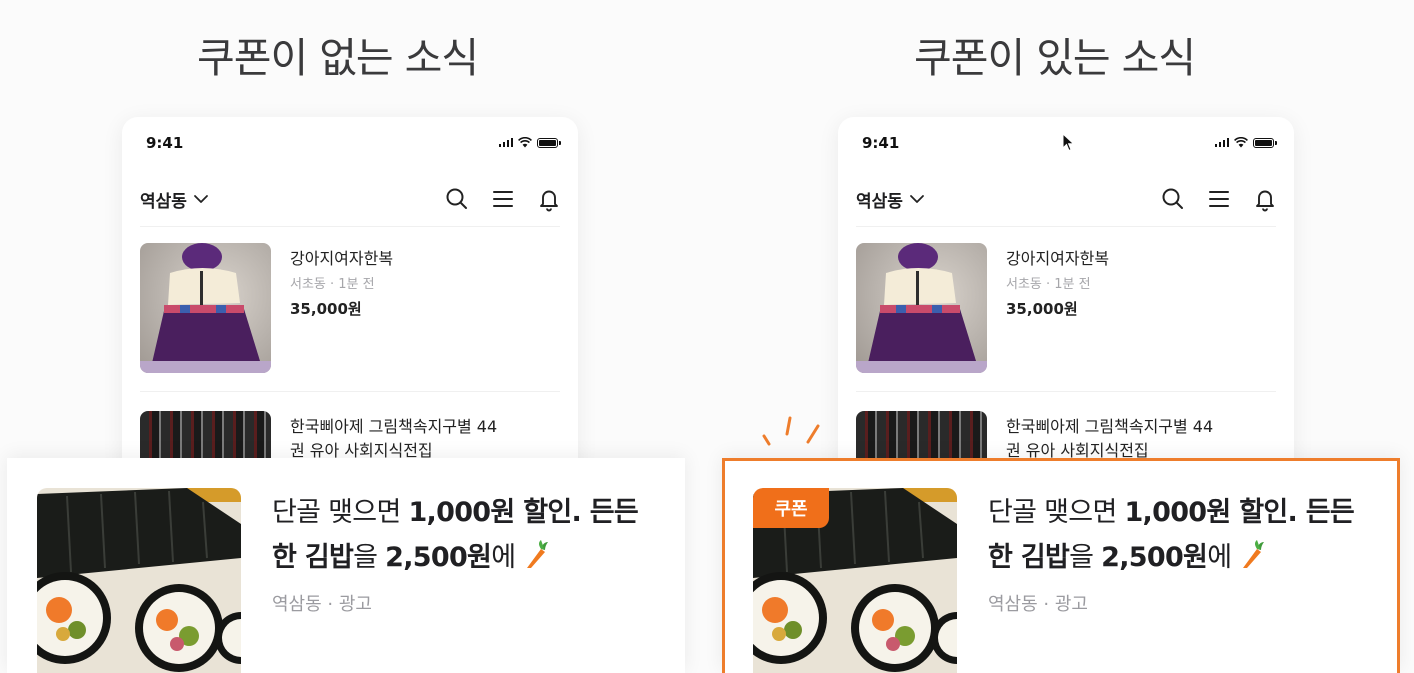 This screenshot has height=673, width=1414. I want to click on title-without-coupon: 쿠폰이 없는 소식, so click(338, 58).